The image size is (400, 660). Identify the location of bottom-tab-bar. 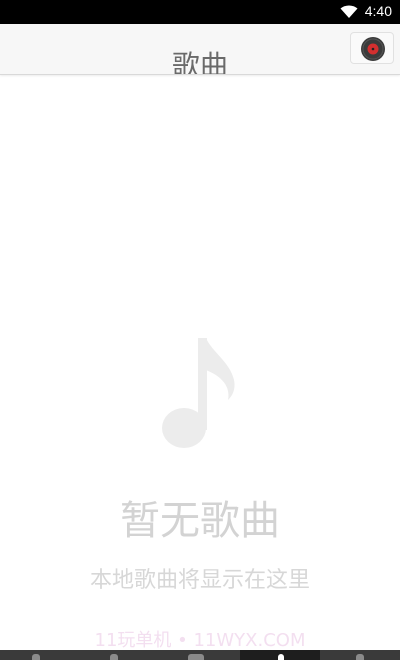
(200, 655).